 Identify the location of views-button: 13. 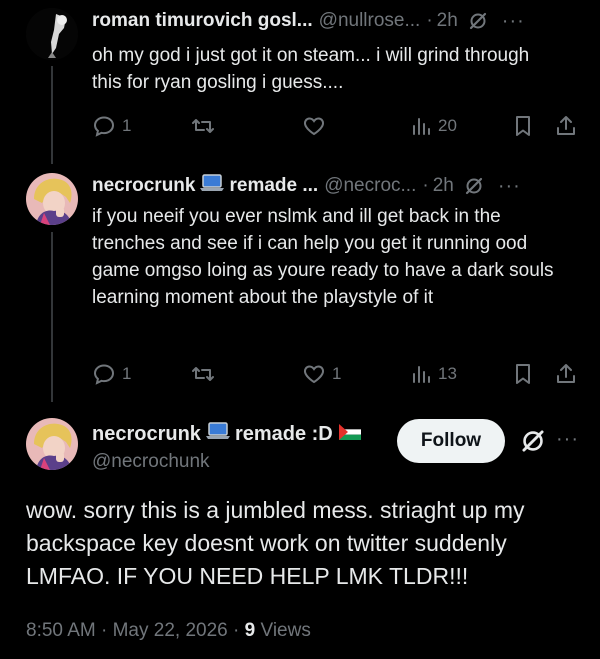
(433, 374).